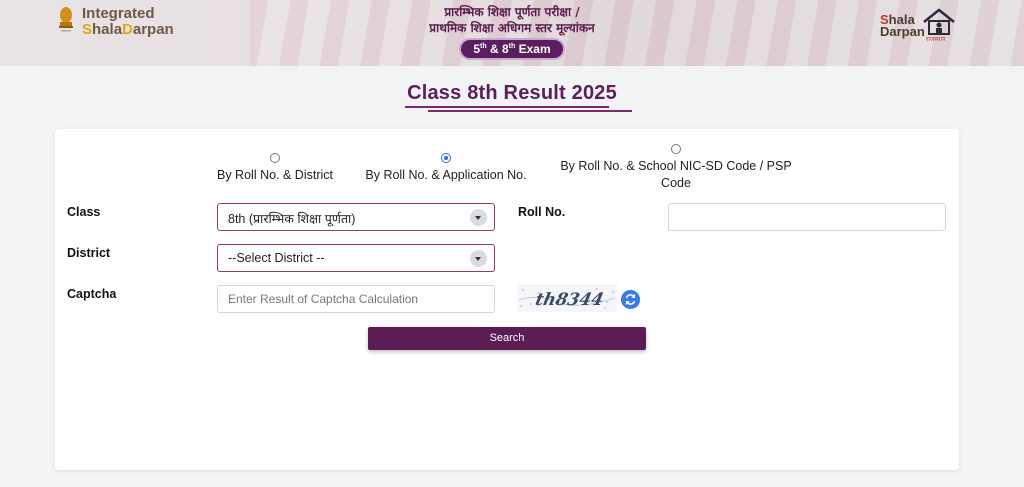 The width and height of the screenshot is (1024, 487). I want to click on logo-left-line1: Integrated, so click(118, 13).